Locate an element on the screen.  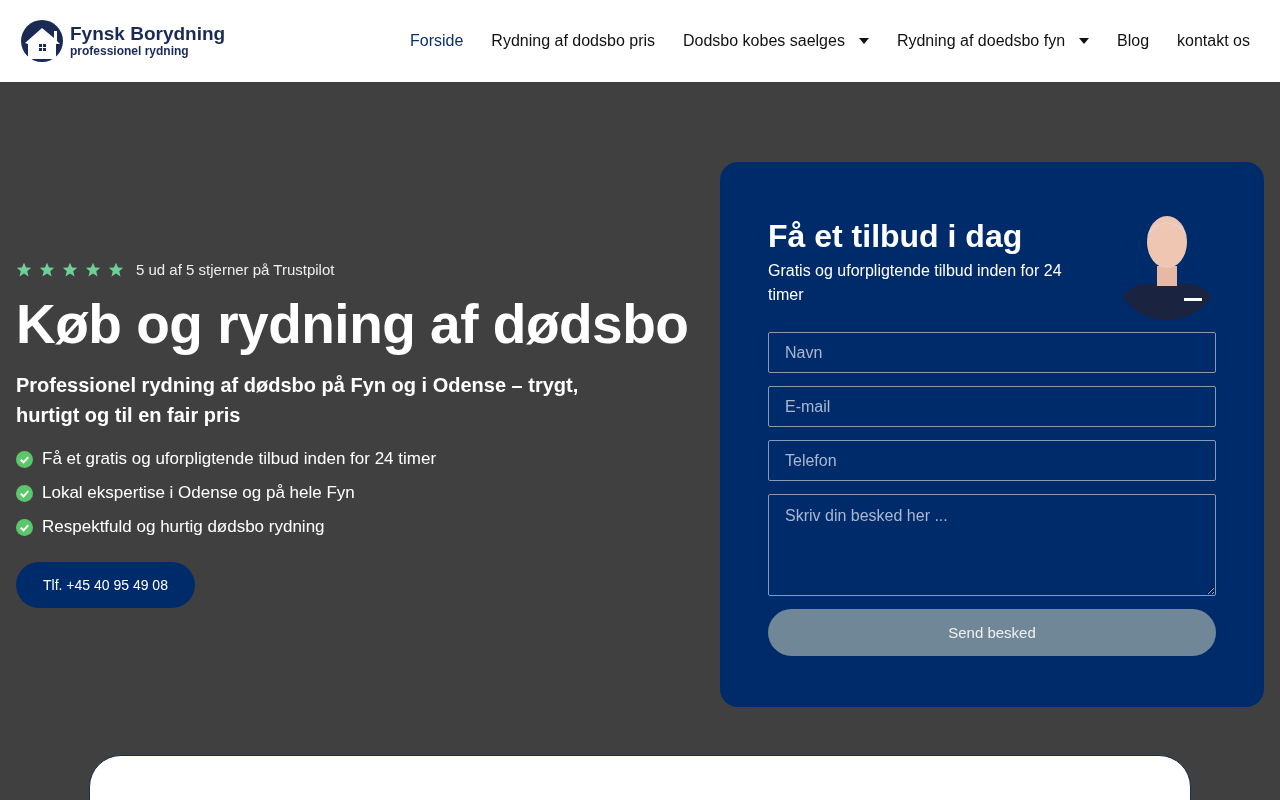
house-logo-icon is located at coordinates (42, 41).